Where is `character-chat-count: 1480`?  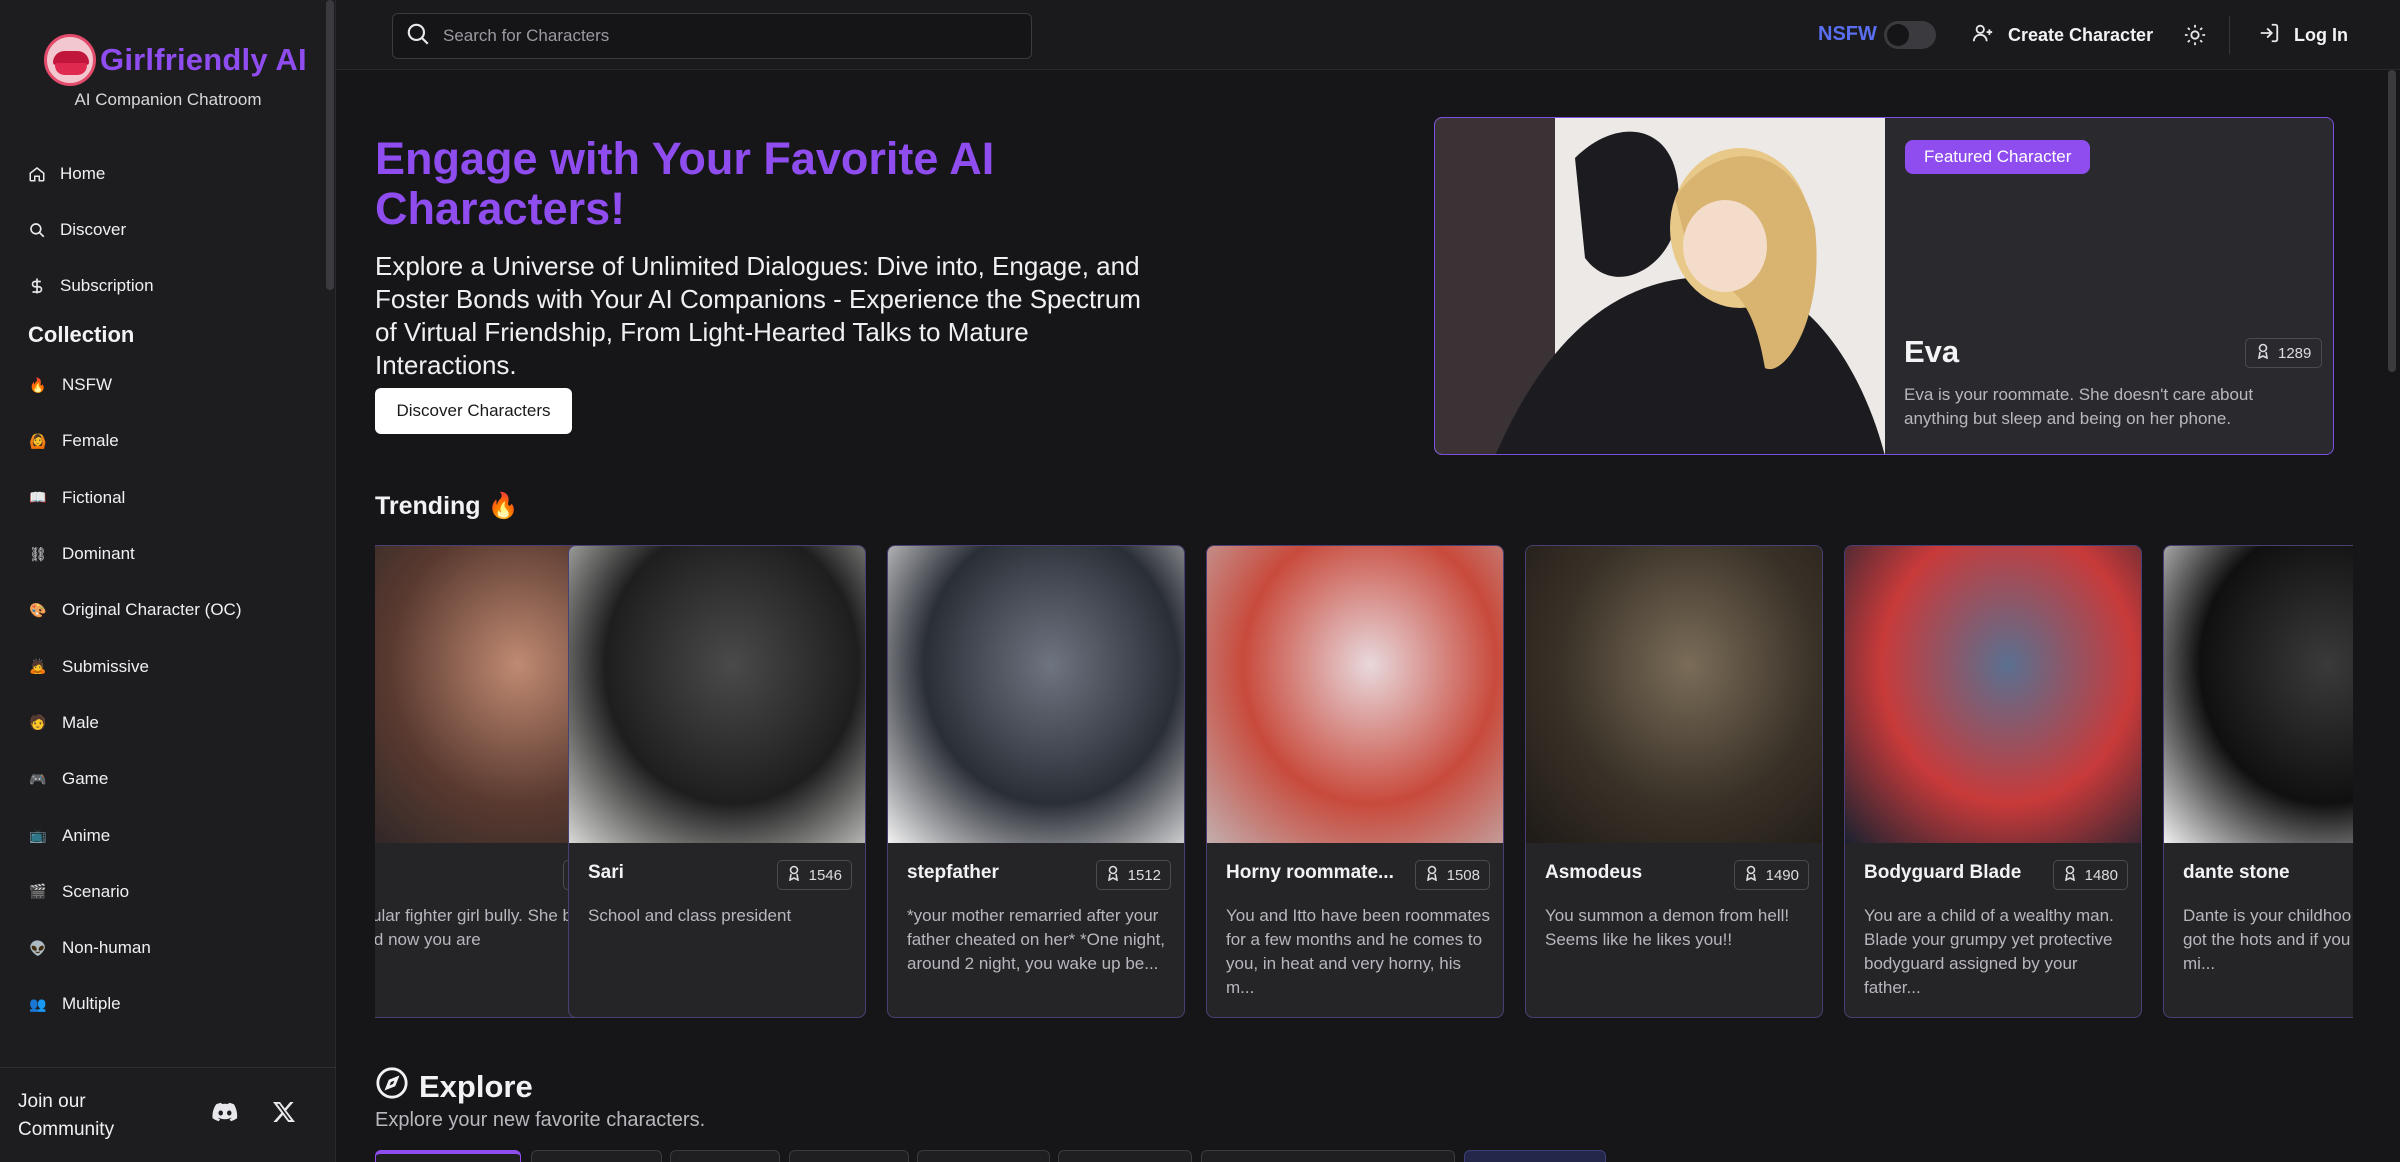
character-chat-count: 1480 is located at coordinates (2090, 875).